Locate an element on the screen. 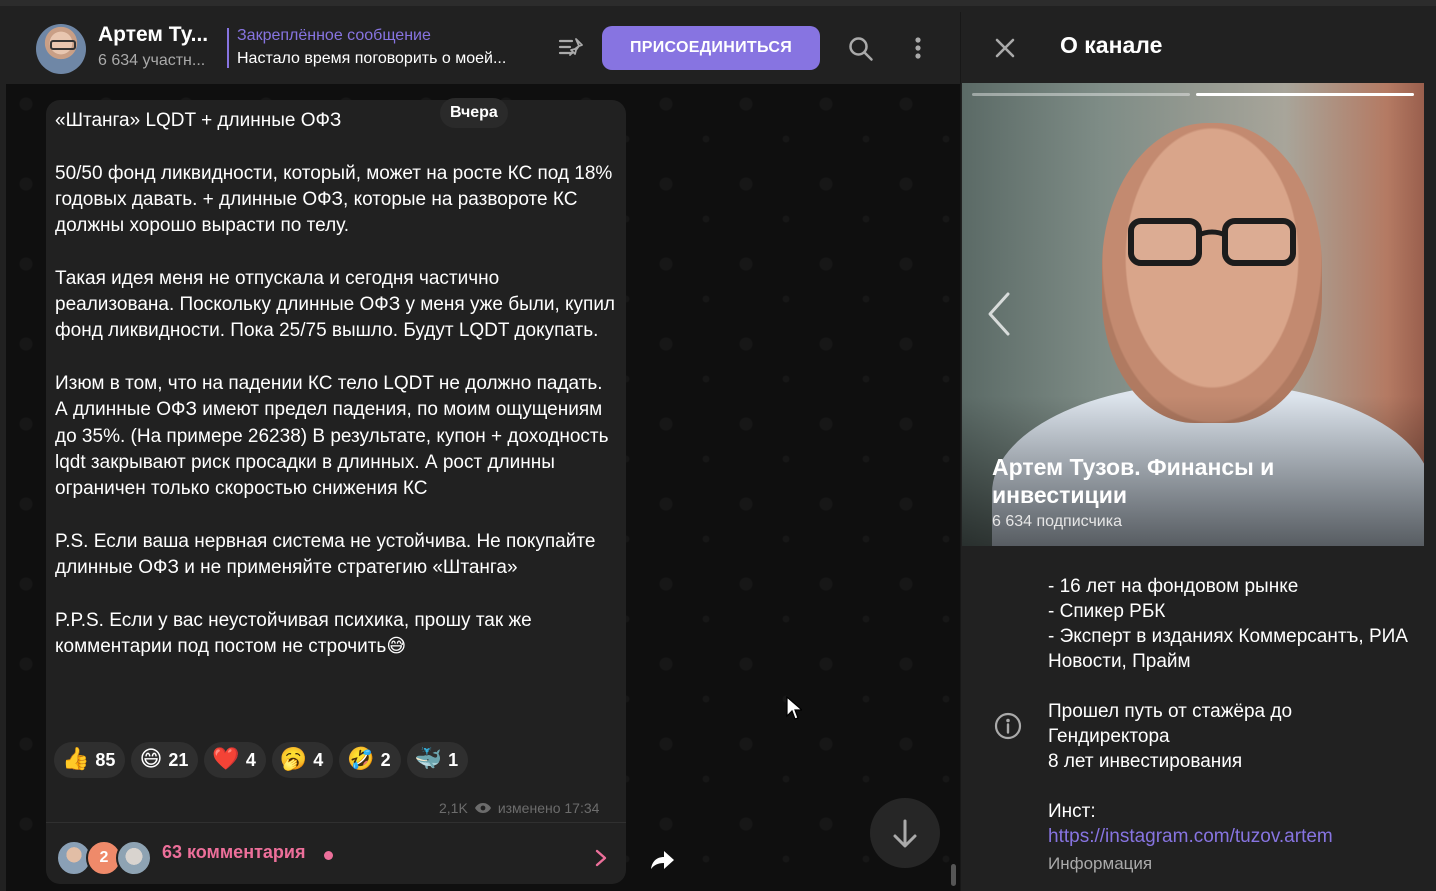  chevron-left-icon is located at coordinates (999, 314).